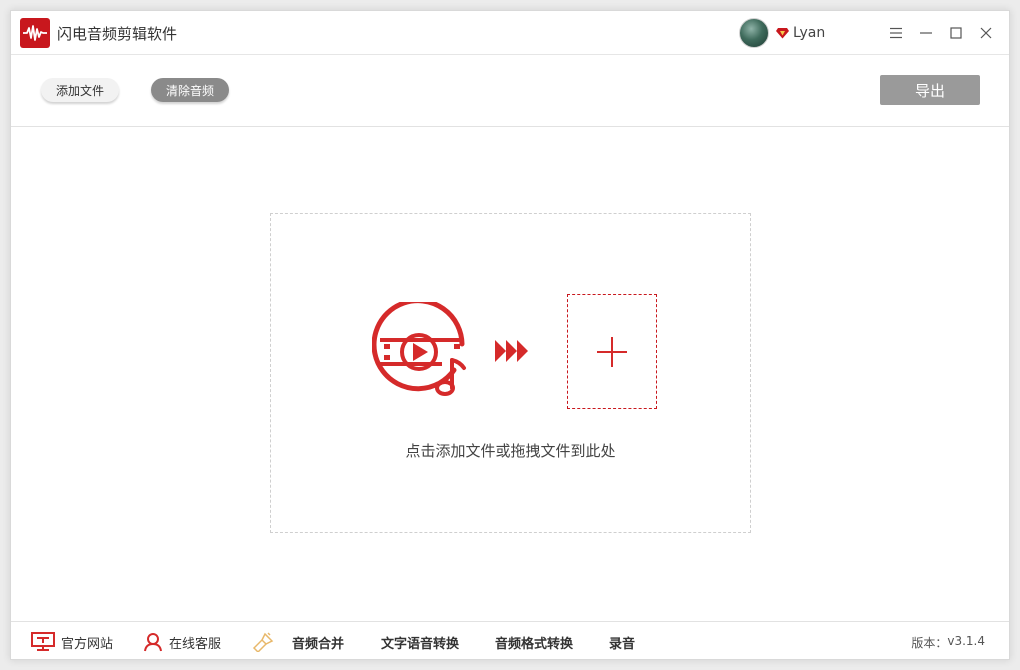 Image resolution: width=1020 pixels, height=670 pixels. Describe the element at coordinates (318, 644) in the screenshot. I see `footer-item-label: 音频合并` at that location.